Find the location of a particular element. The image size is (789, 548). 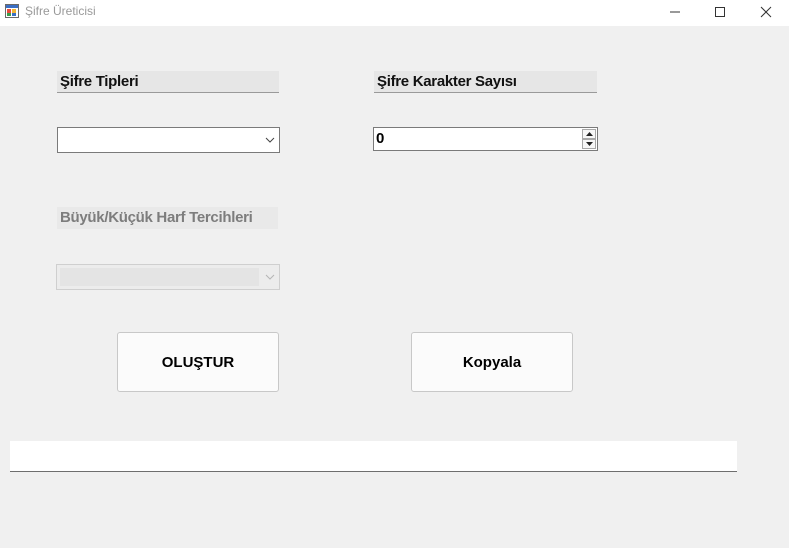

title-bar: Şifre Üreticisi is located at coordinates (394, 13).